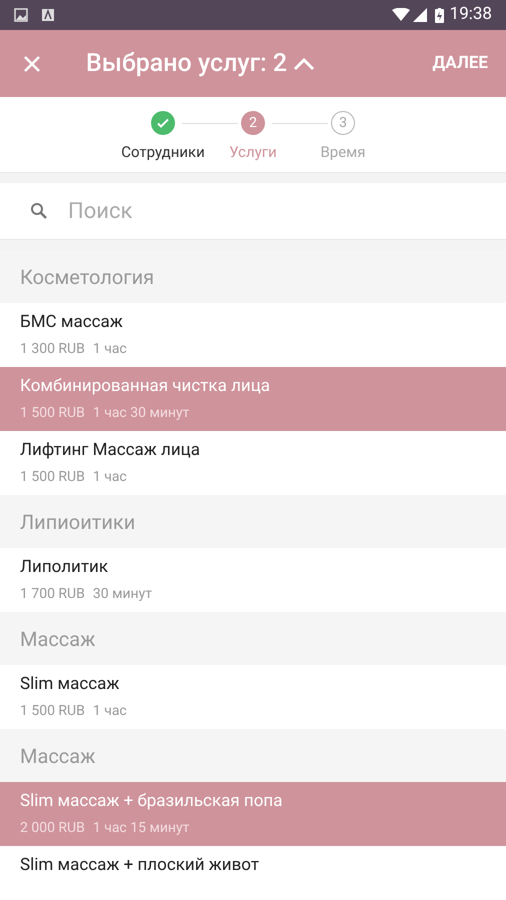 The image size is (506, 900). Describe the element at coordinates (253, 123) in the screenshot. I see `step-number: 2` at that location.